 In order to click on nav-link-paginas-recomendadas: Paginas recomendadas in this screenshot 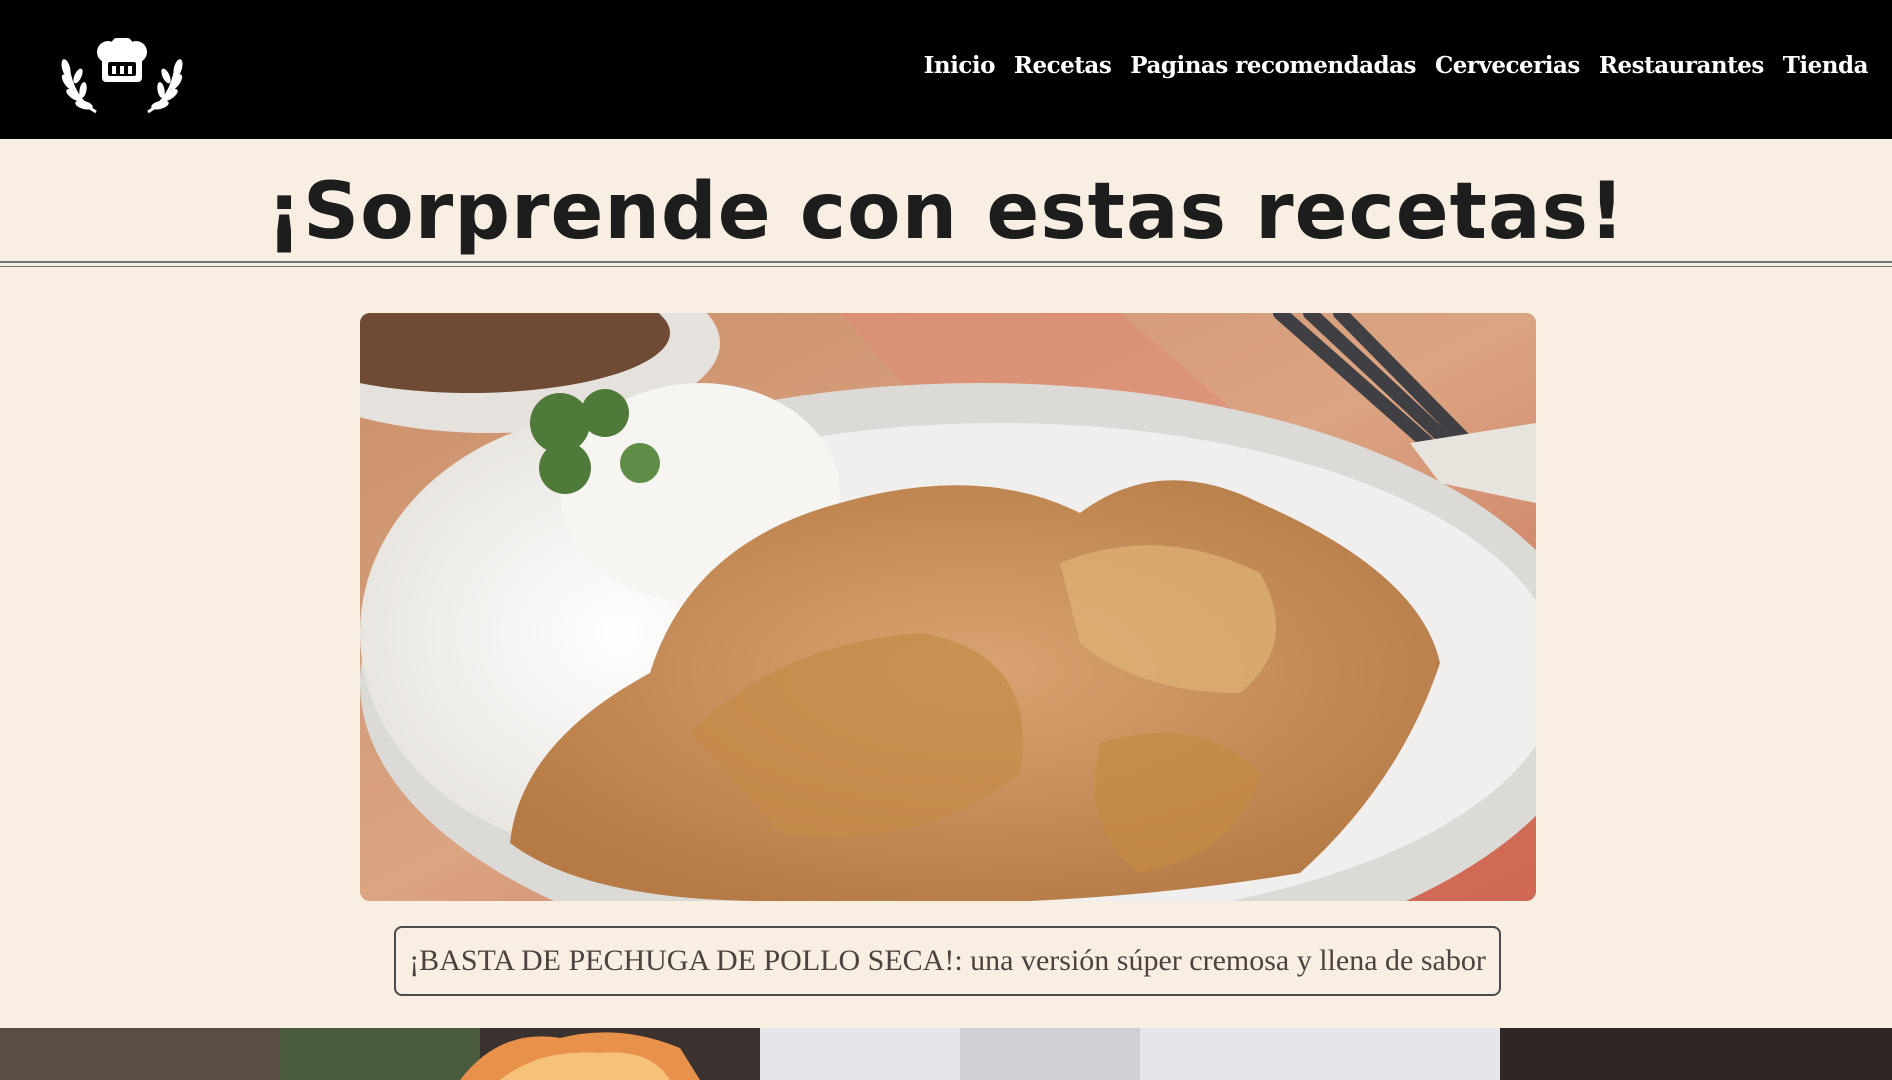, I will do `click(1273, 65)`.